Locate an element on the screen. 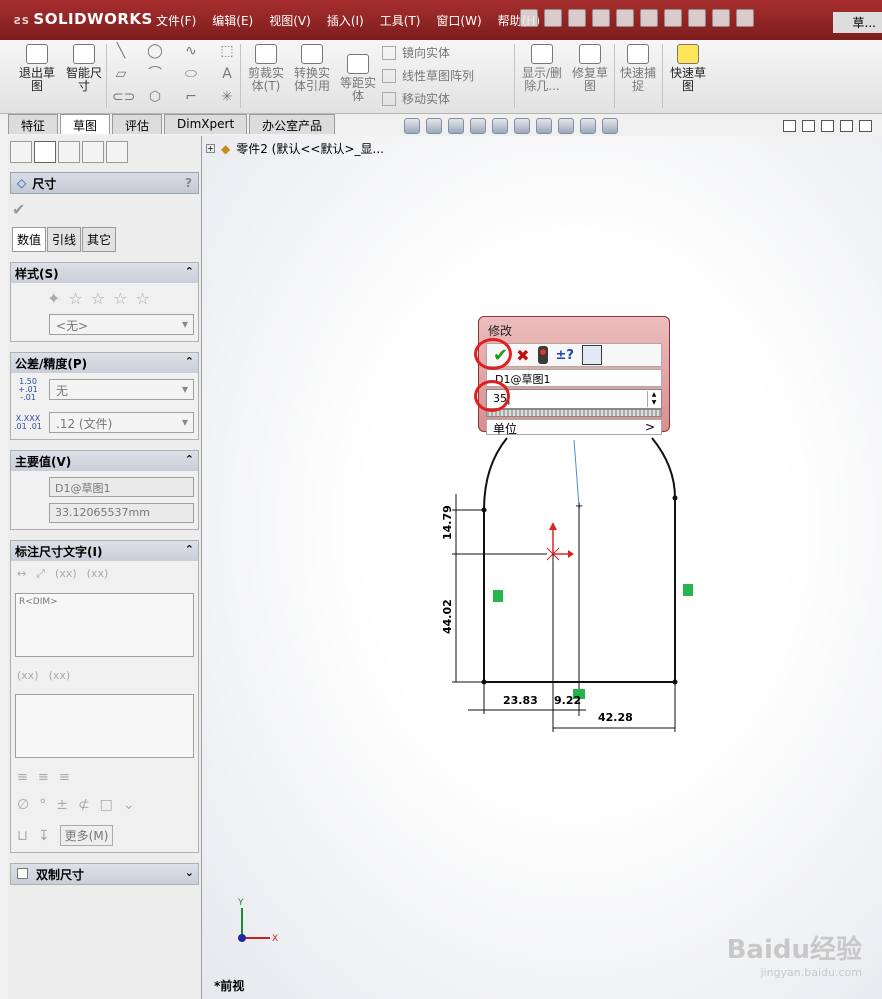  open-icon is located at coordinates (577, 18).